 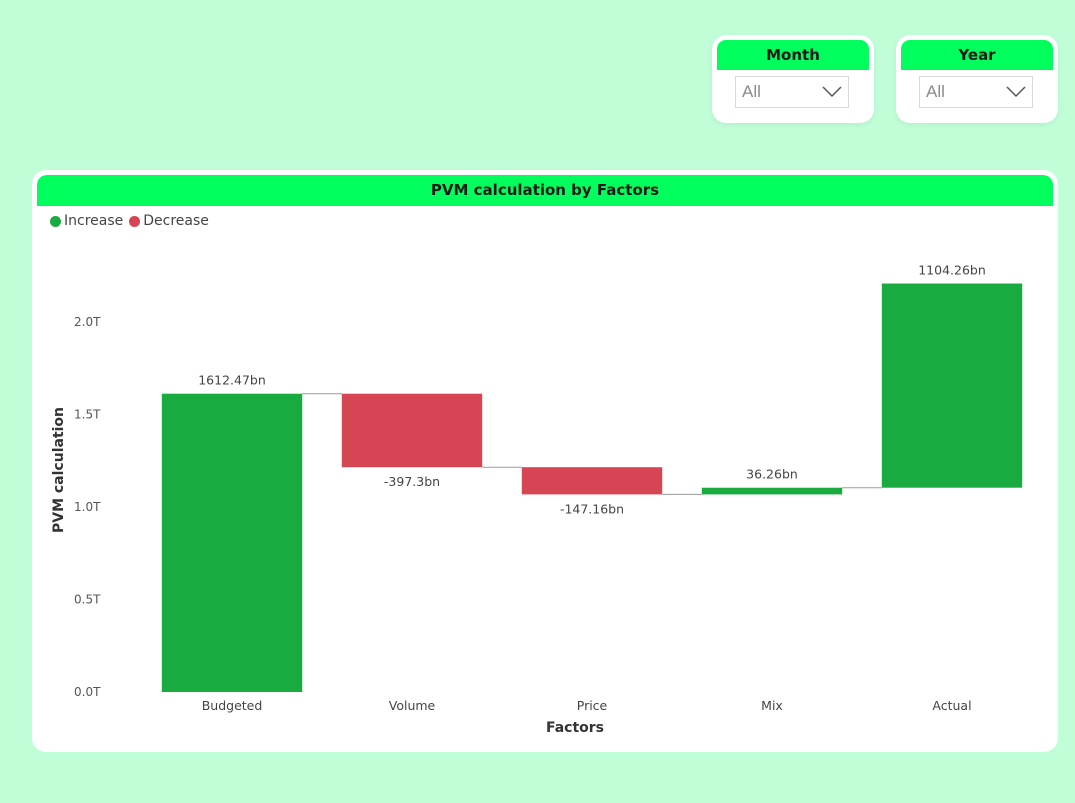 What do you see at coordinates (792, 92) in the screenshot?
I see `month-dropdown: All` at bounding box center [792, 92].